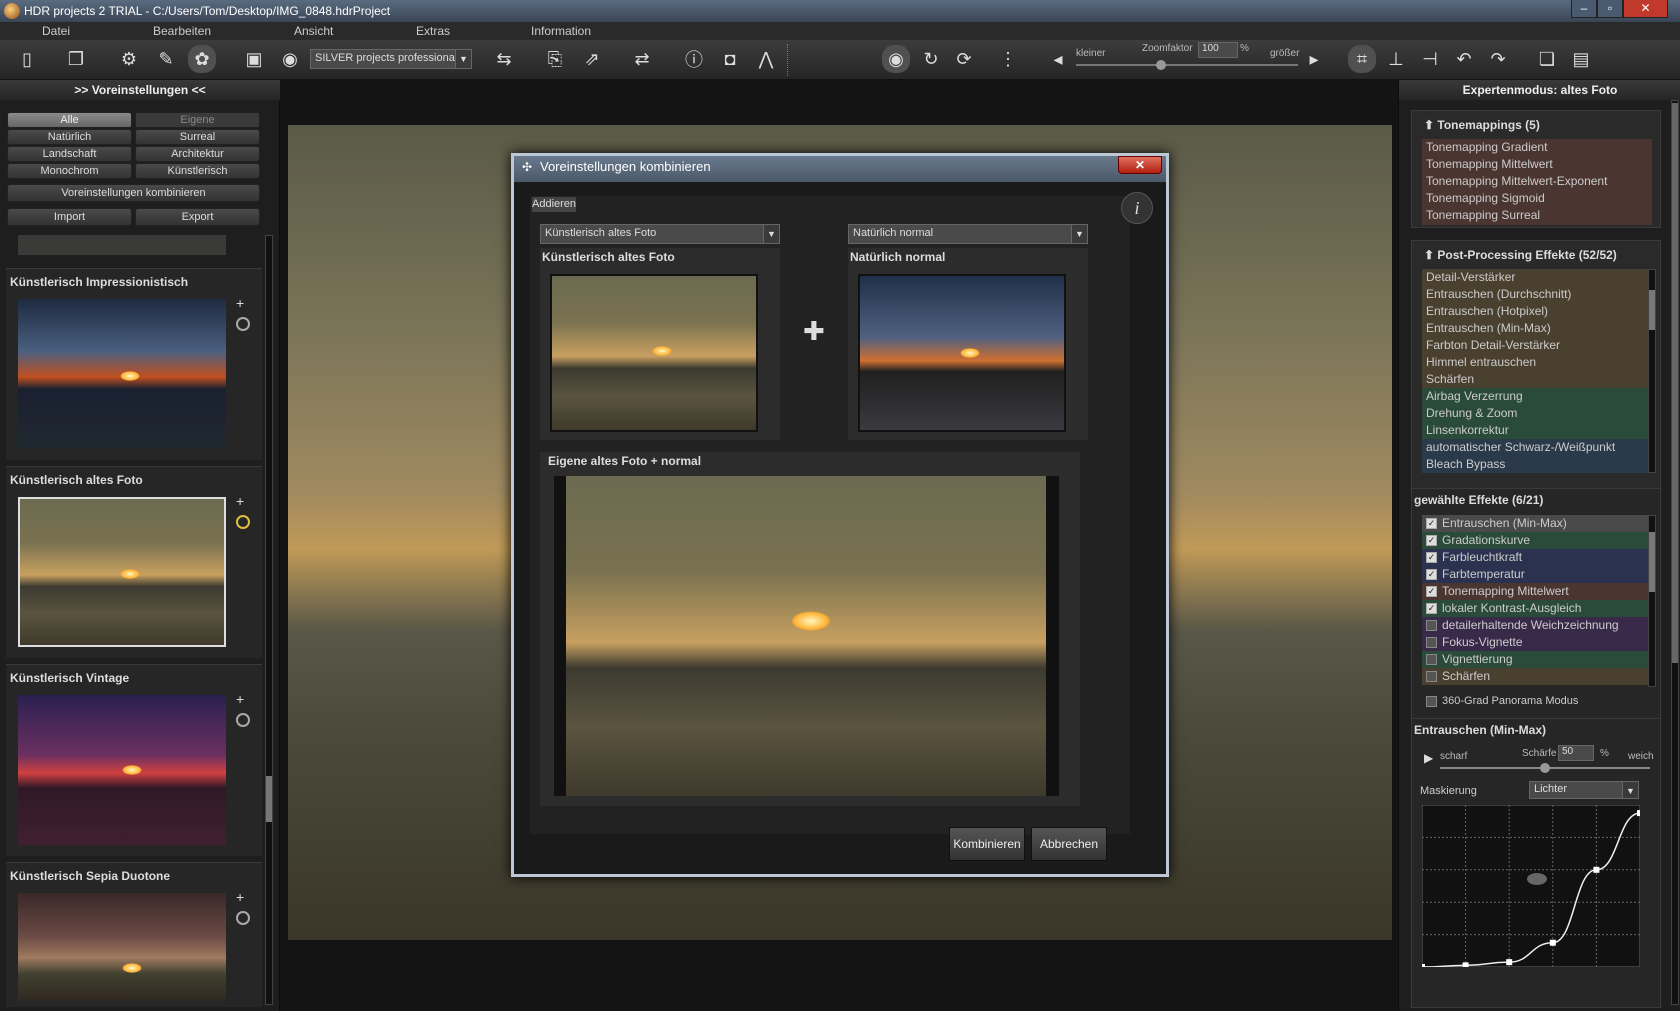  I want to click on menu-extras: Extras, so click(433, 31).